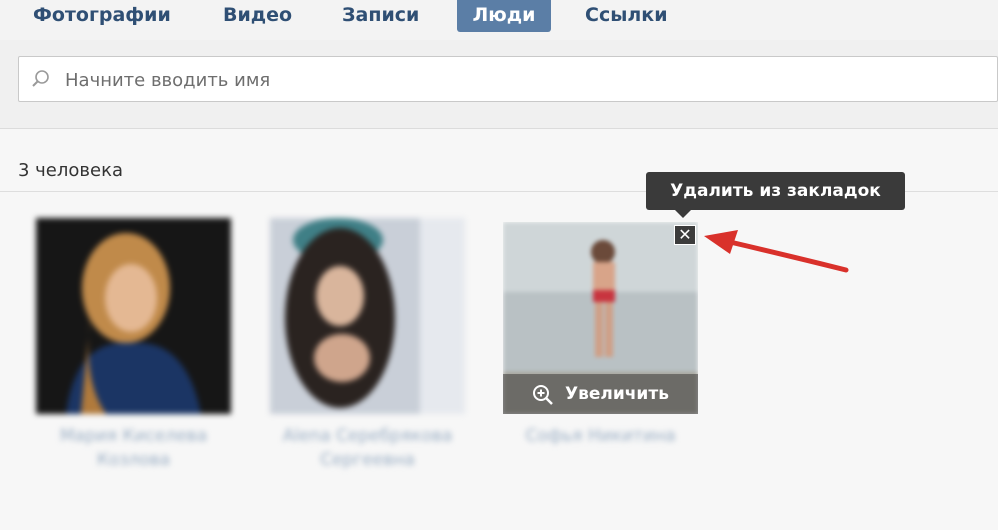 The height and width of the screenshot is (530, 998). I want to click on search-icon, so click(40, 78).